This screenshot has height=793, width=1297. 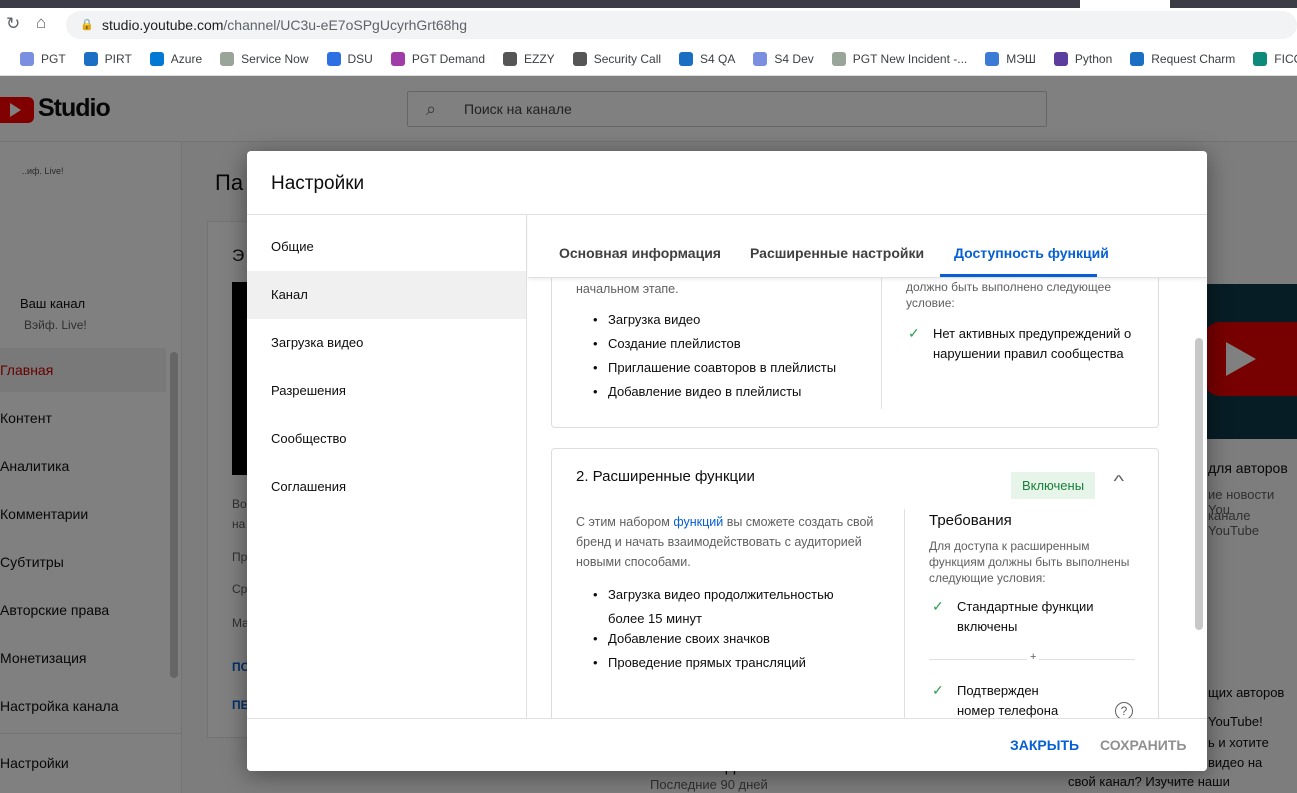 I want to click on your-channel-label: Ваш канал, so click(x=53, y=303).